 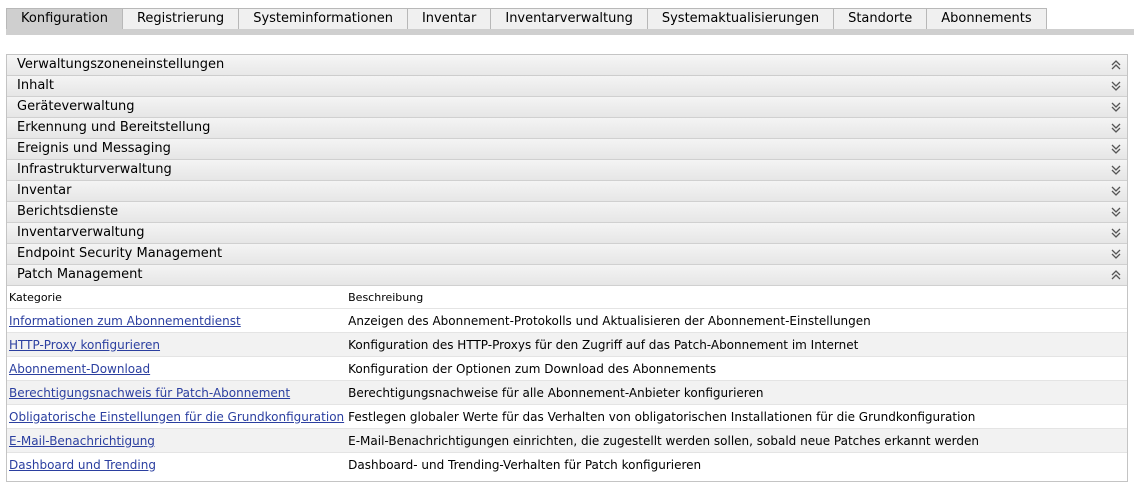 I want to click on tab-inventarverwaltung: Inventarverwaltung, so click(x=569, y=19).